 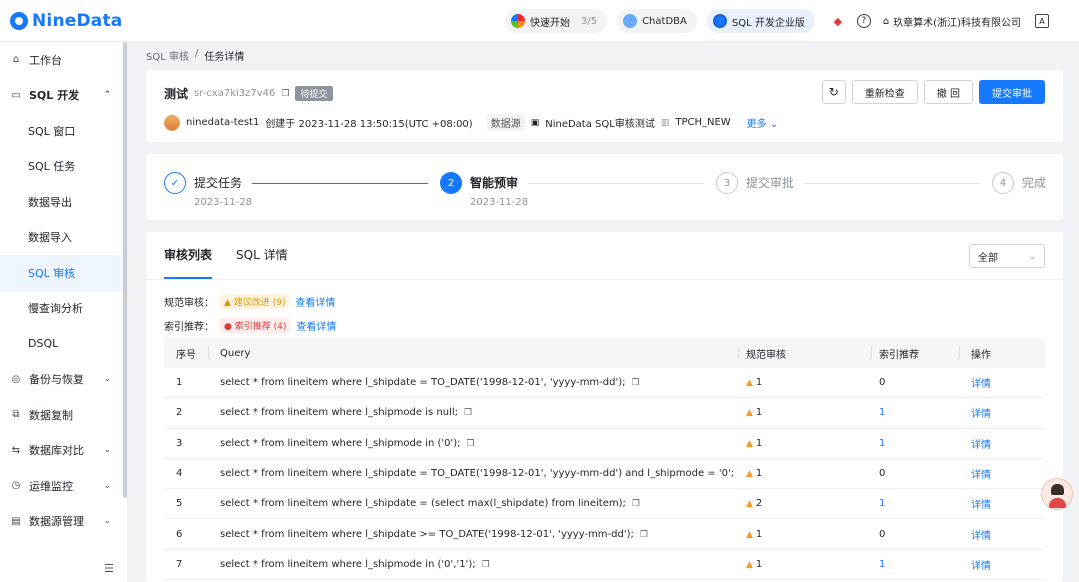 I want to click on task-name: 测试, so click(x=176, y=94).